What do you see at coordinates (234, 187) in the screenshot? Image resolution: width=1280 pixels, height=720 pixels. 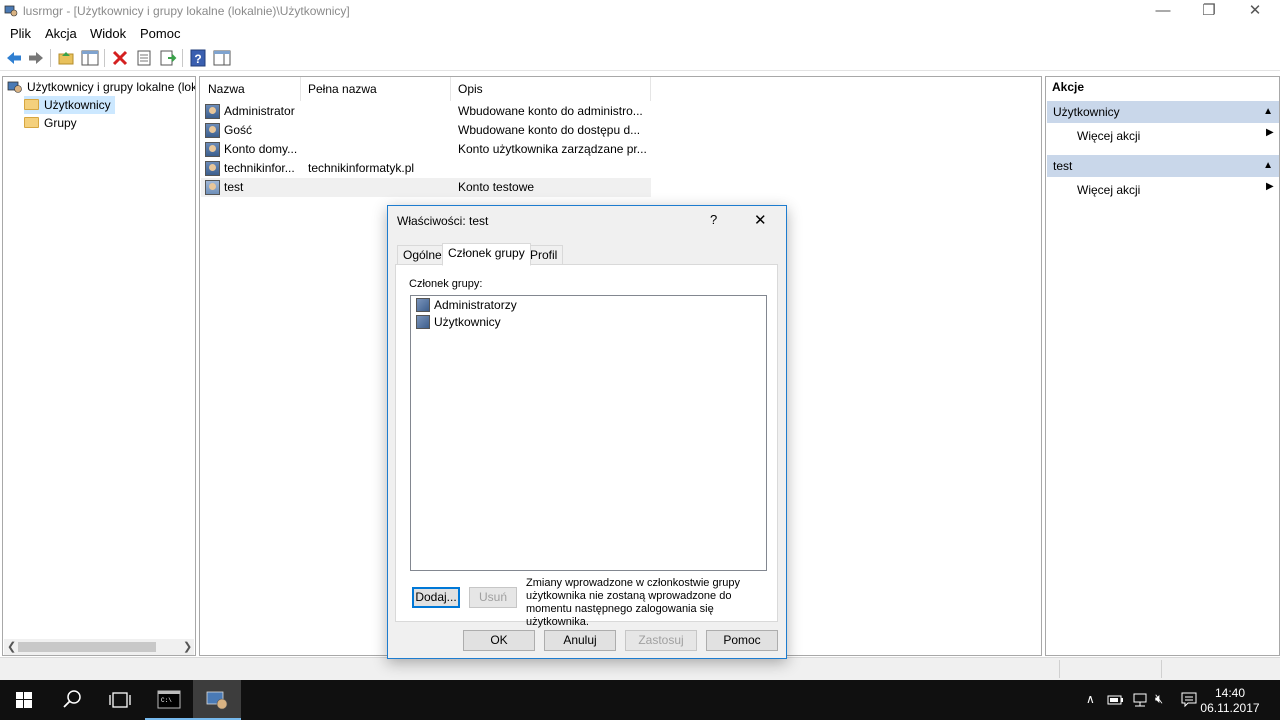 I see `user-name: test` at bounding box center [234, 187].